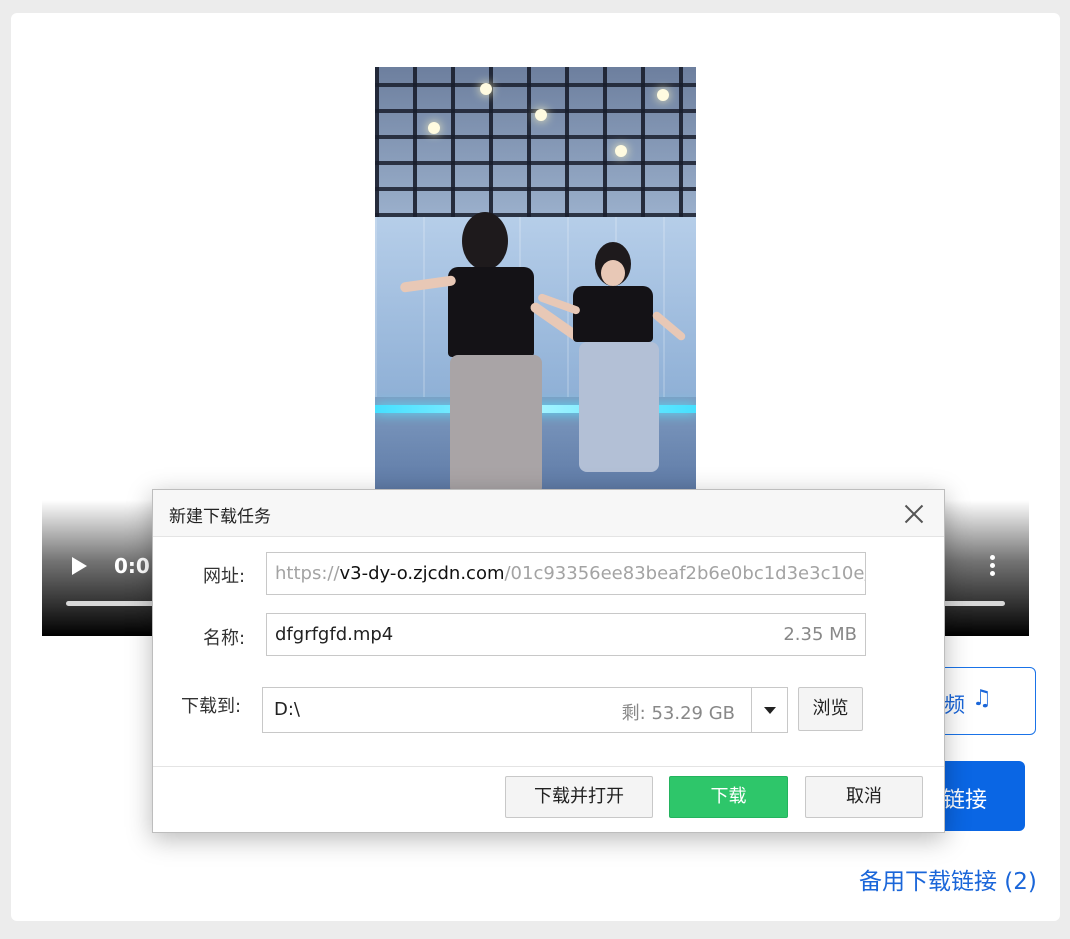 This screenshot has width=1070, height=939. What do you see at coordinates (224, 576) in the screenshot?
I see `url-label: 网址:` at bounding box center [224, 576].